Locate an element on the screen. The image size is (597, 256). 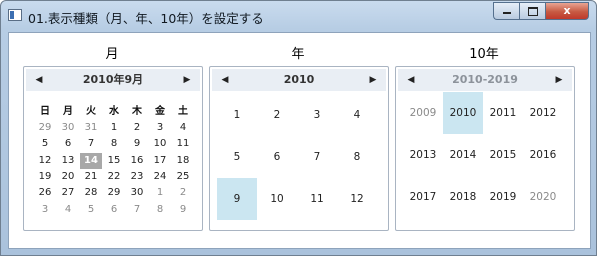
month-cell: 3 is located at coordinates (317, 115).